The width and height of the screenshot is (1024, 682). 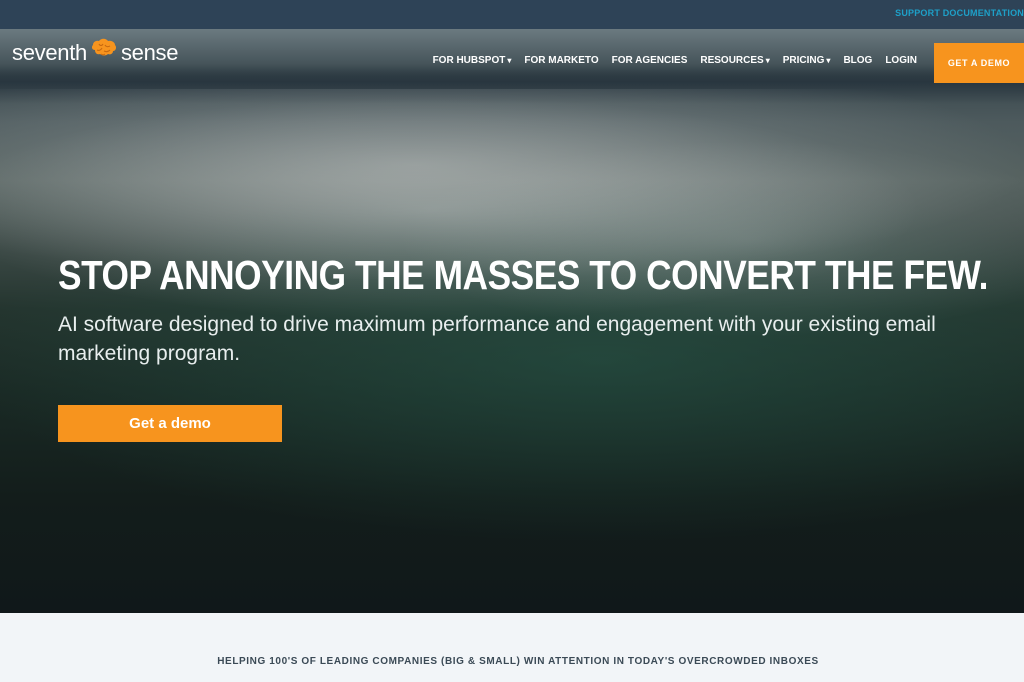 I want to click on logo: seventh sense, so click(x=95, y=53).